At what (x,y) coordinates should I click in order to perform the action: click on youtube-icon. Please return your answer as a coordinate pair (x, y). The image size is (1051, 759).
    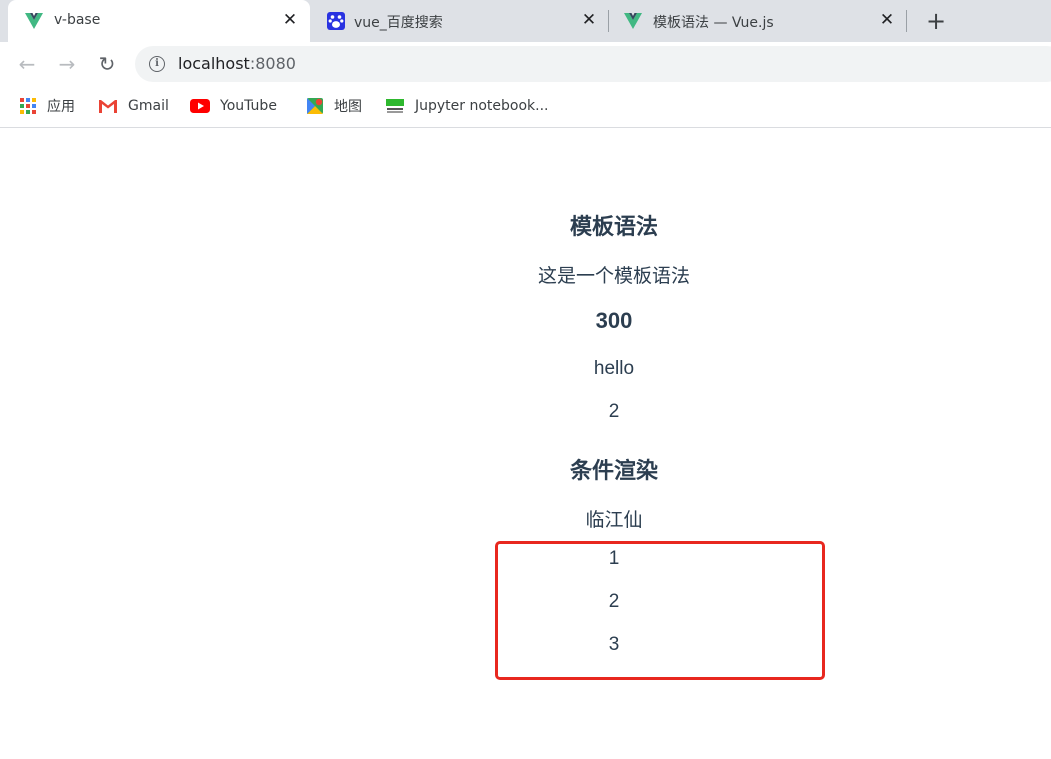
    Looking at the image, I should click on (200, 106).